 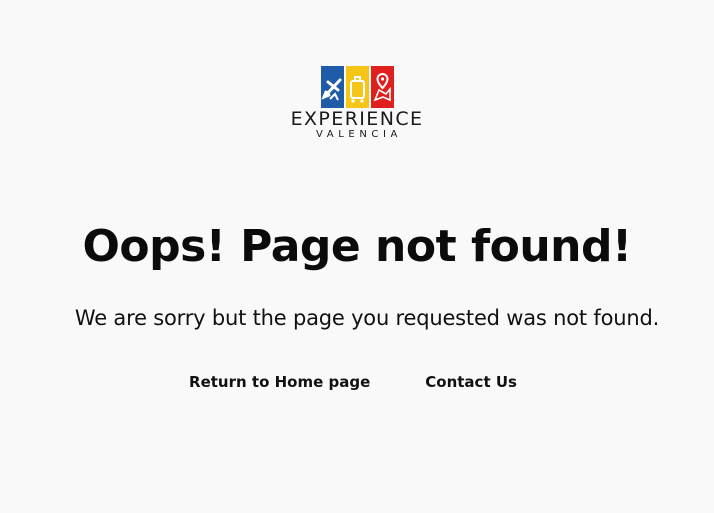 I want to click on logo-subtitle: VALENCIA, so click(x=359, y=134).